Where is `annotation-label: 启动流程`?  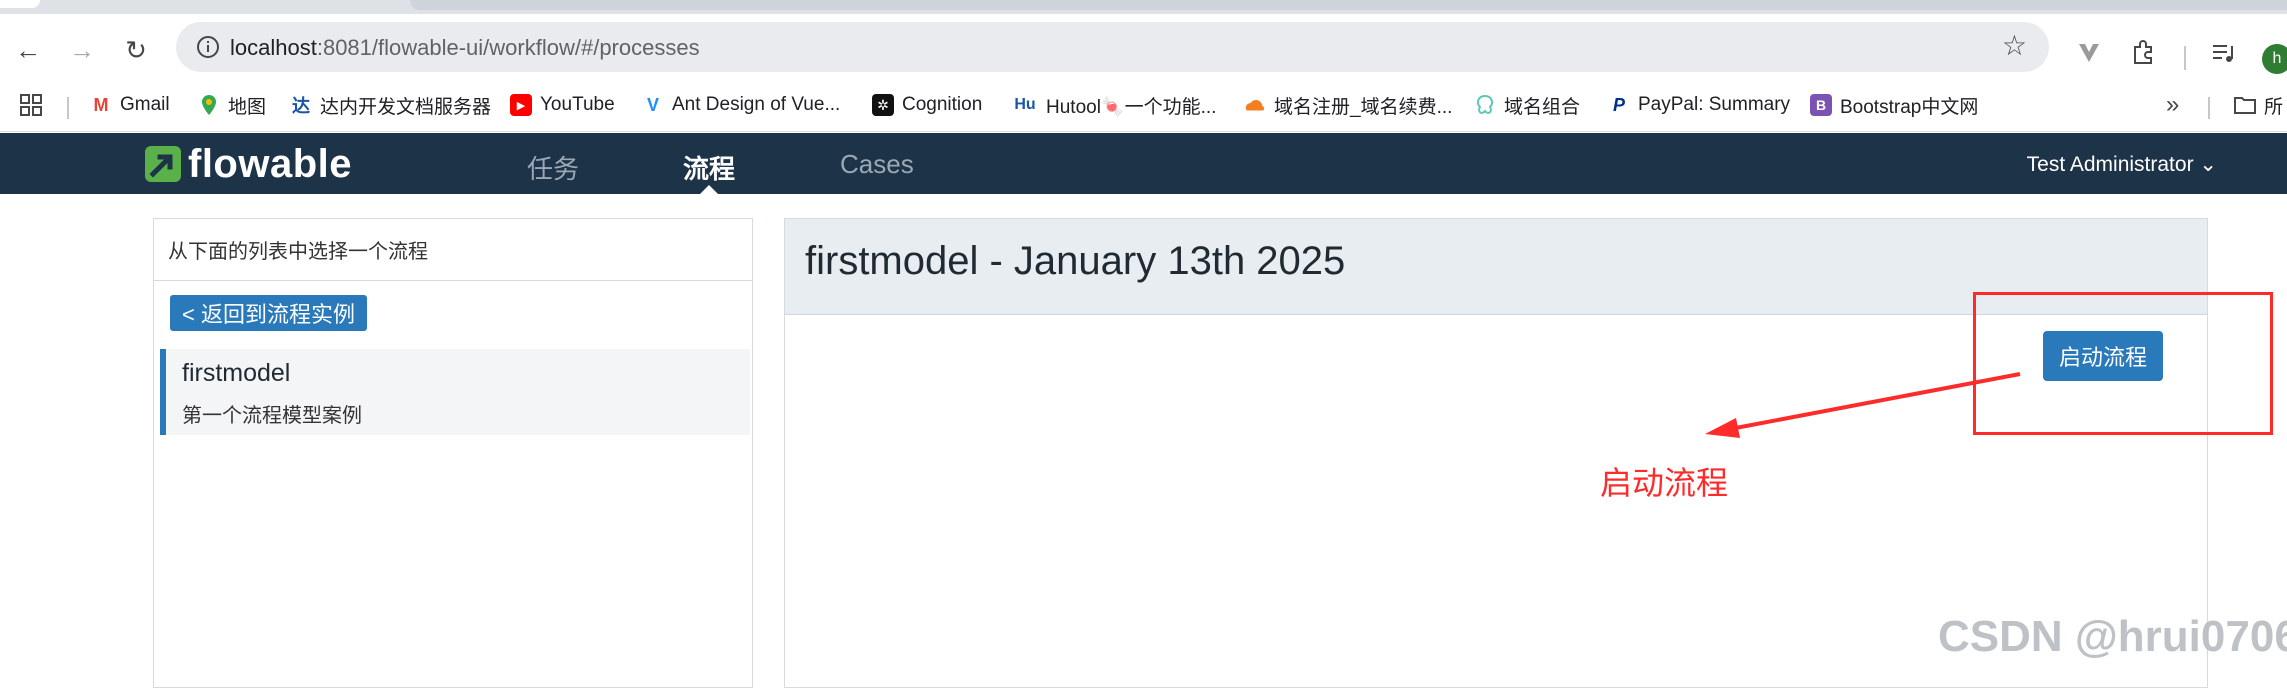
annotation-label: 启动流程 is located at coordinates (1664, 483).